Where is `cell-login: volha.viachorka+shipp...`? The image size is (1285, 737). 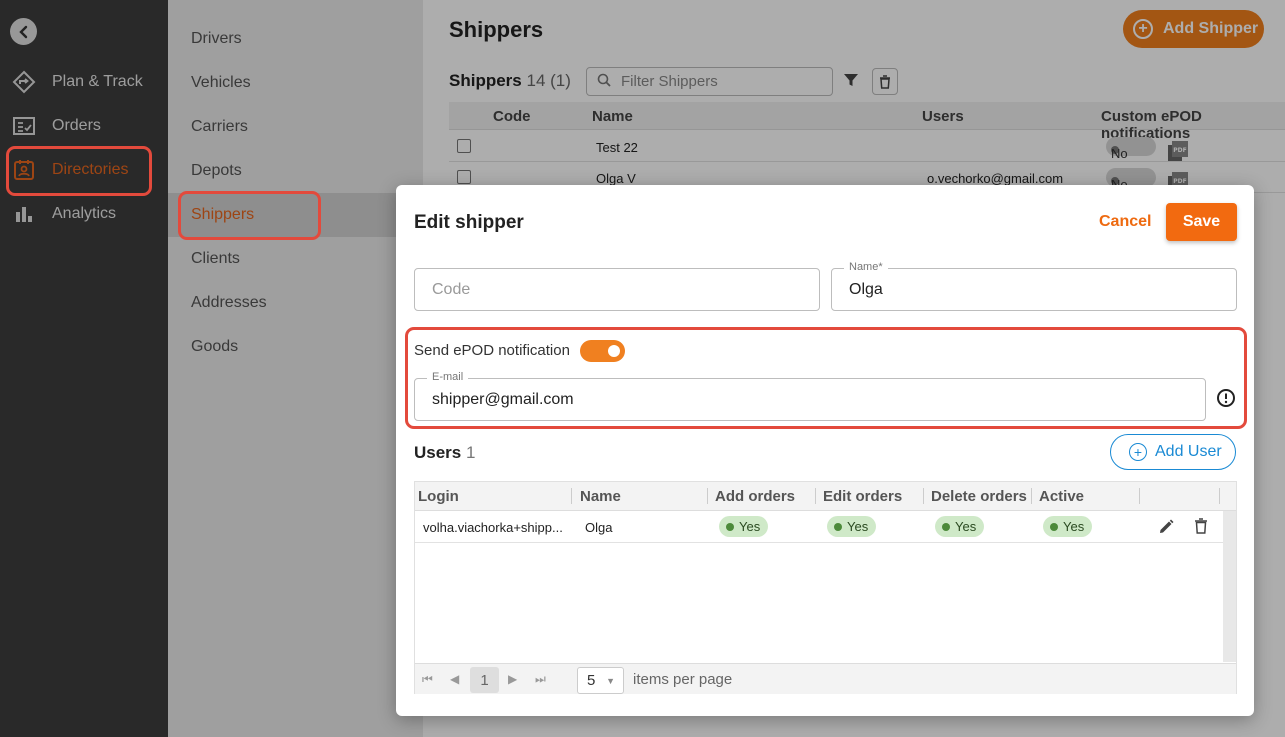 cell-login: volha.viachorka+shipp... is located at coordinates (493, 527).